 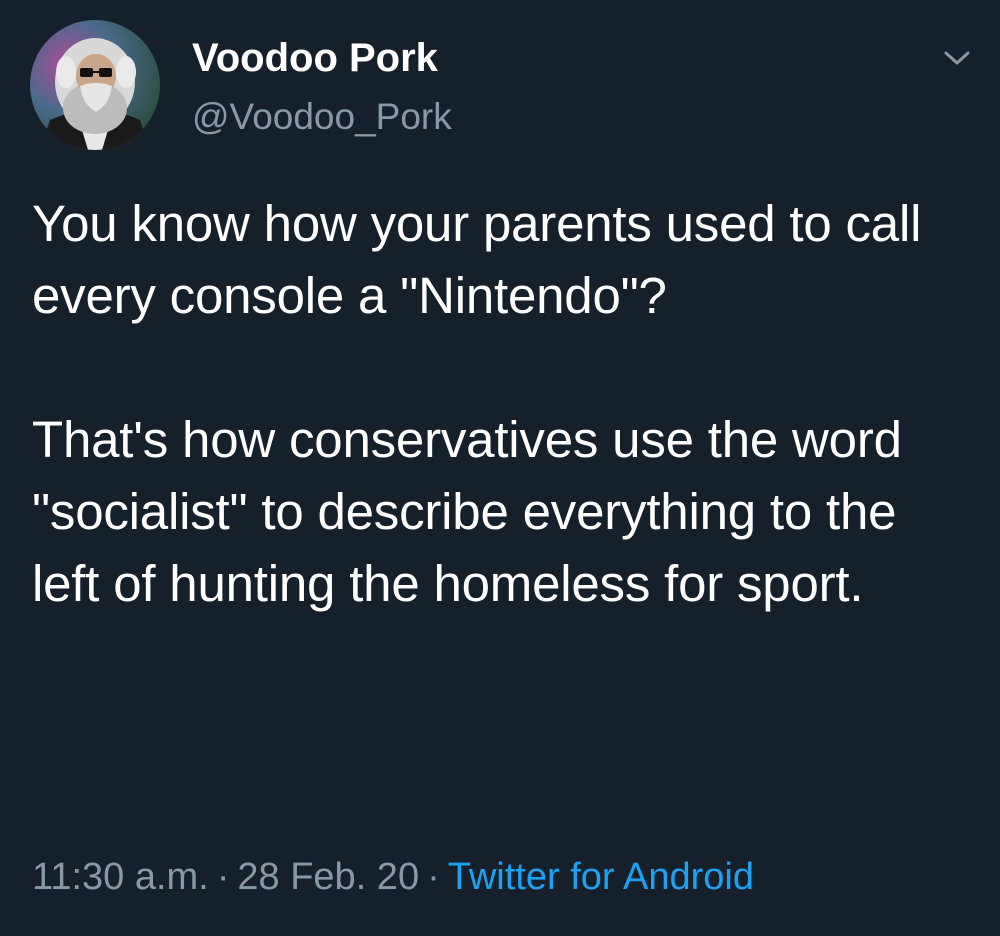 What do you see at coordinates (328, 877) in the screenshot?
I see `tweet-date: 28 Feb. 20` at bounding box center [328, 877].